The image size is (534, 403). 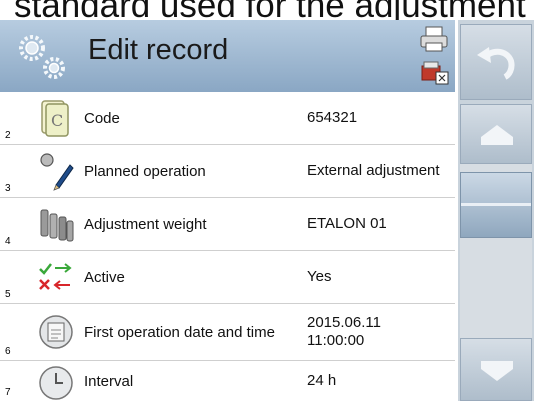 I want to click on field-label: Active, so click(x=104, y=277).